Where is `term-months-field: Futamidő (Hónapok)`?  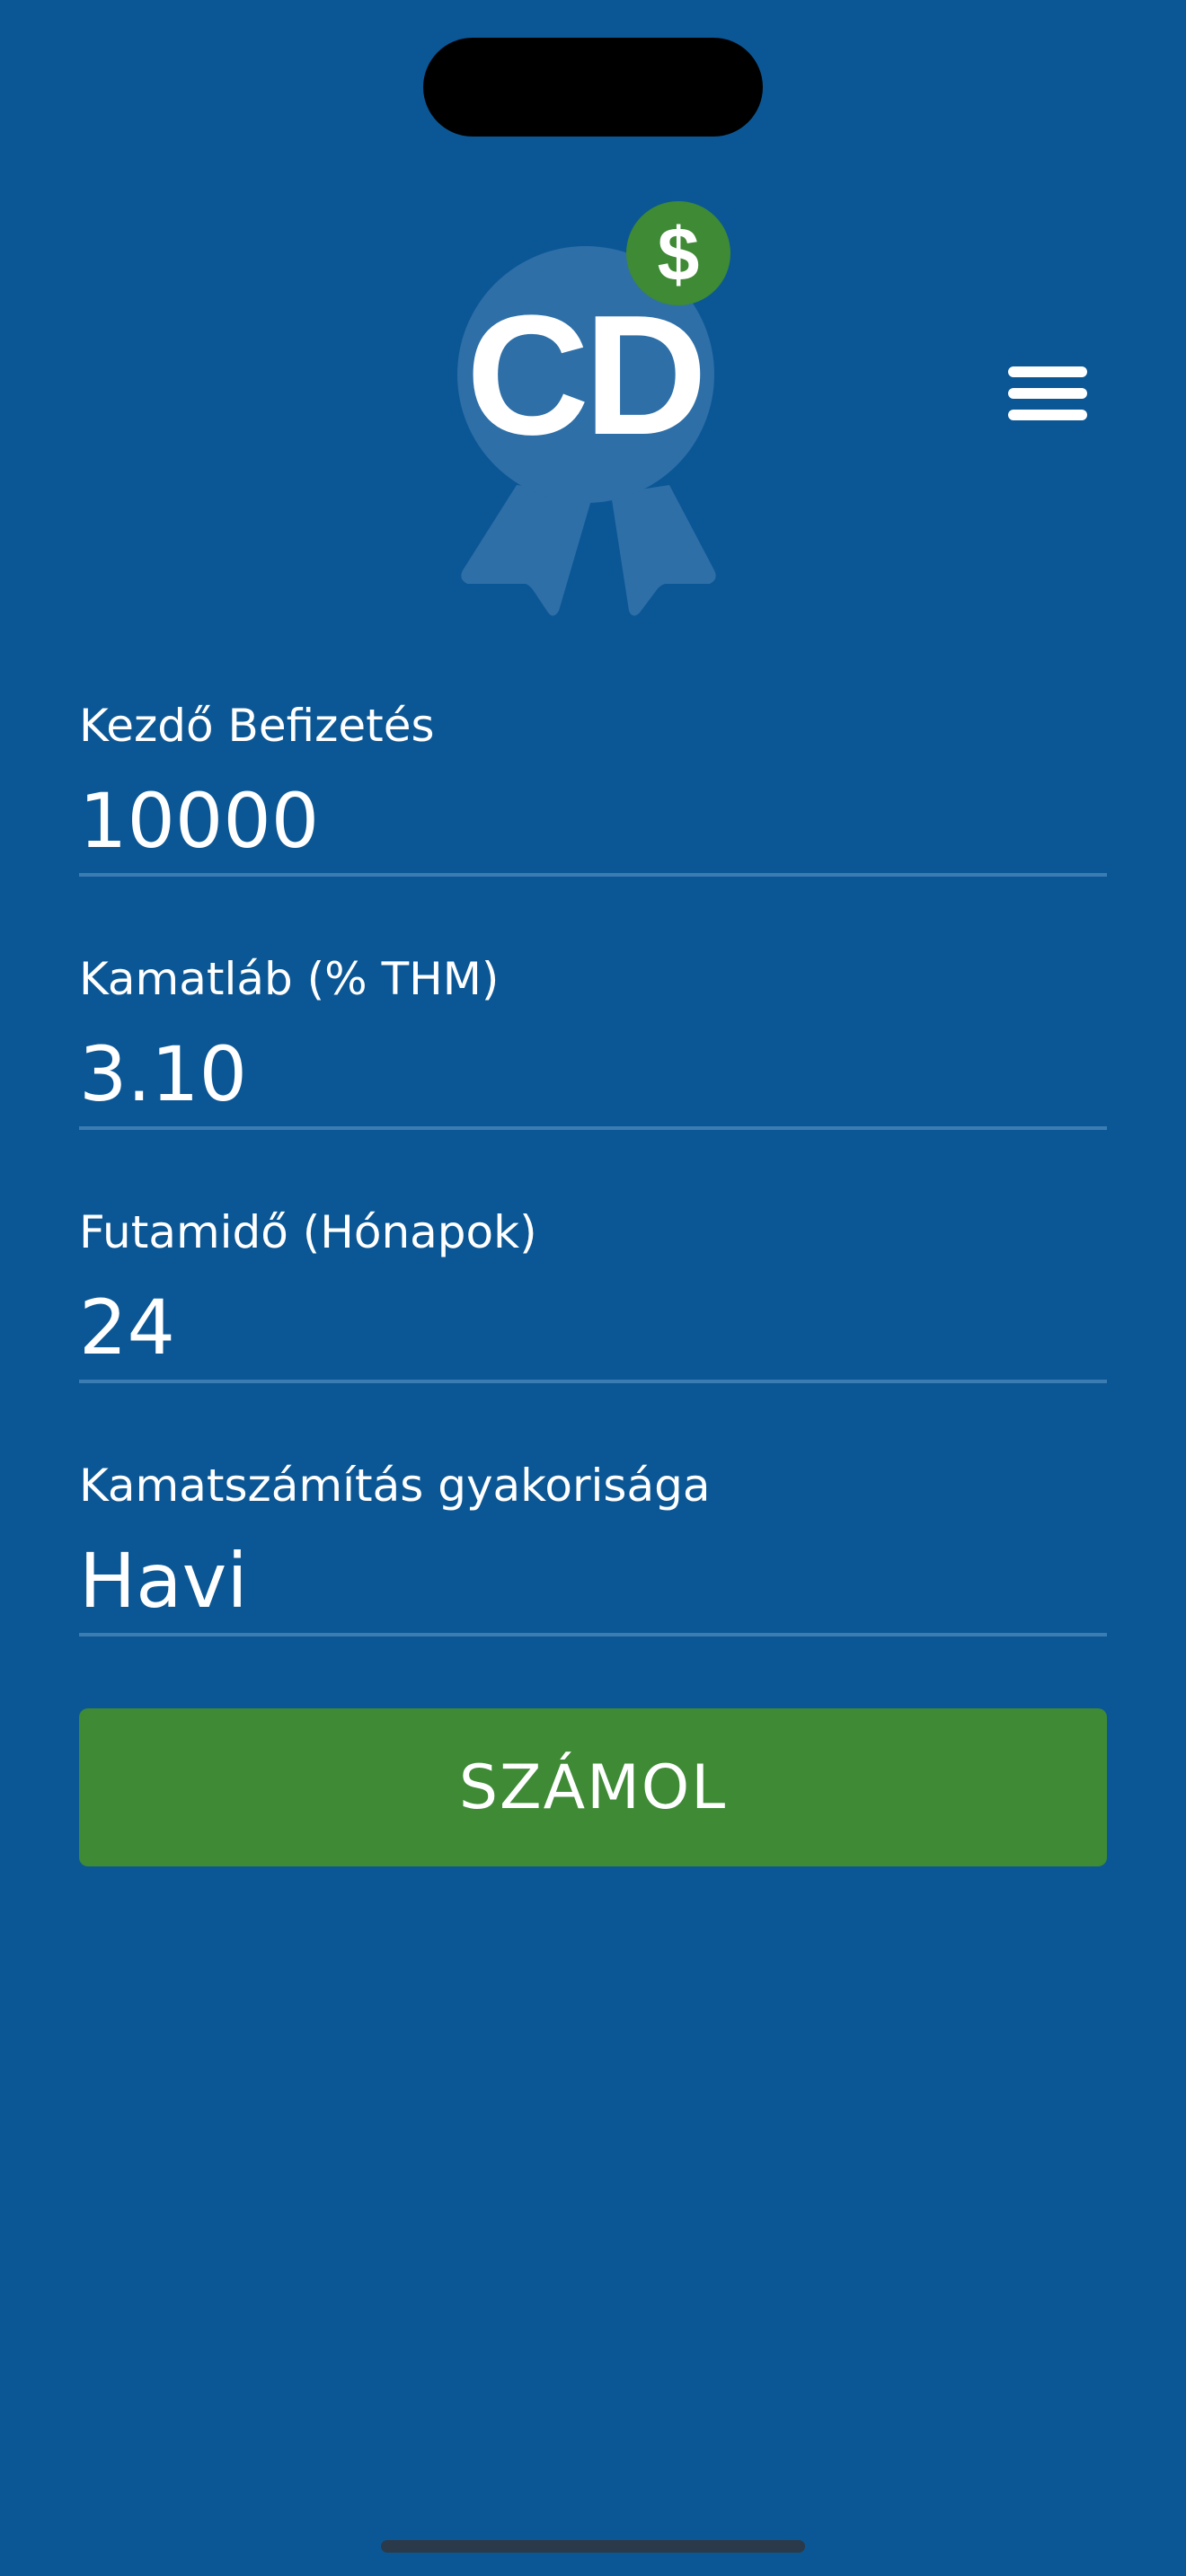 term-months-field: Futamidő (Hónapok) is located at coordinates (593, 1298).